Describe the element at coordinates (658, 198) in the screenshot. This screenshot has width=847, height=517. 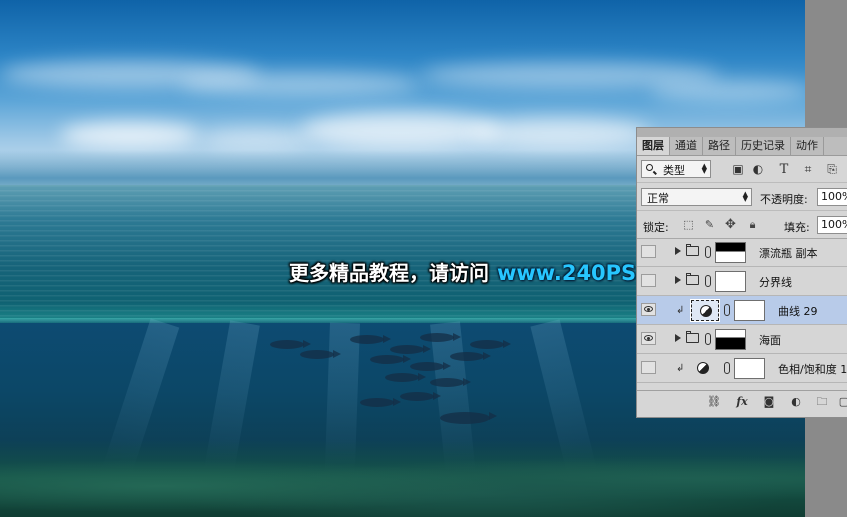
I see `blend-mode-value: 正常` at that location.